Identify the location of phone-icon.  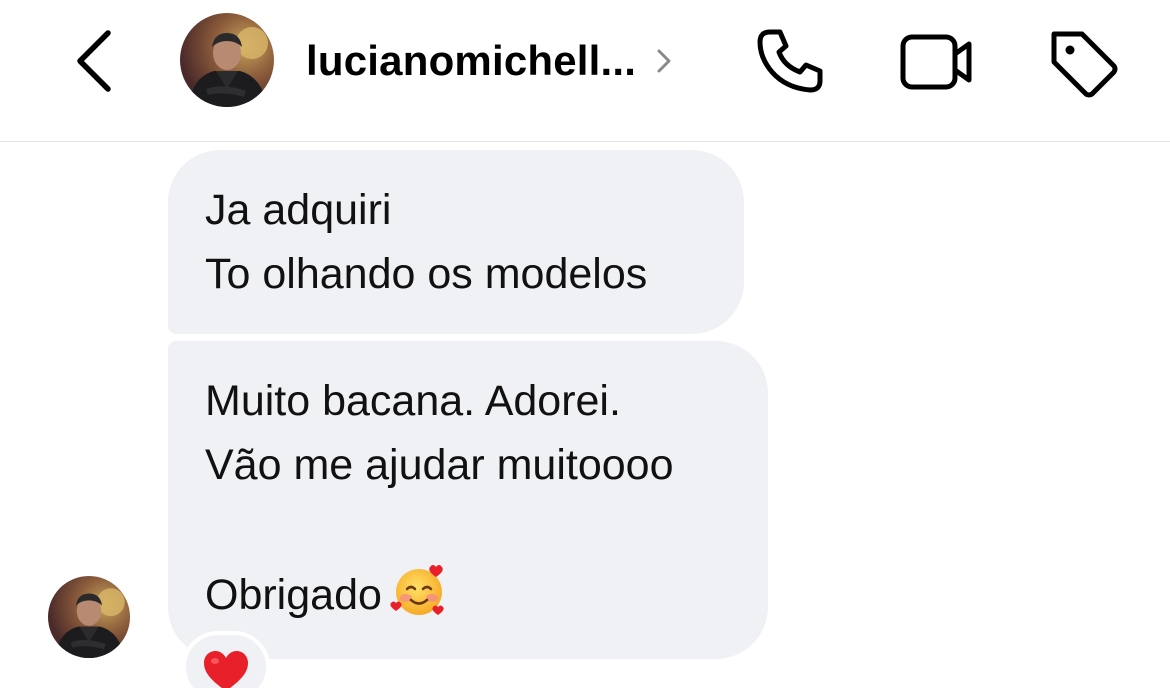
(790, 61).